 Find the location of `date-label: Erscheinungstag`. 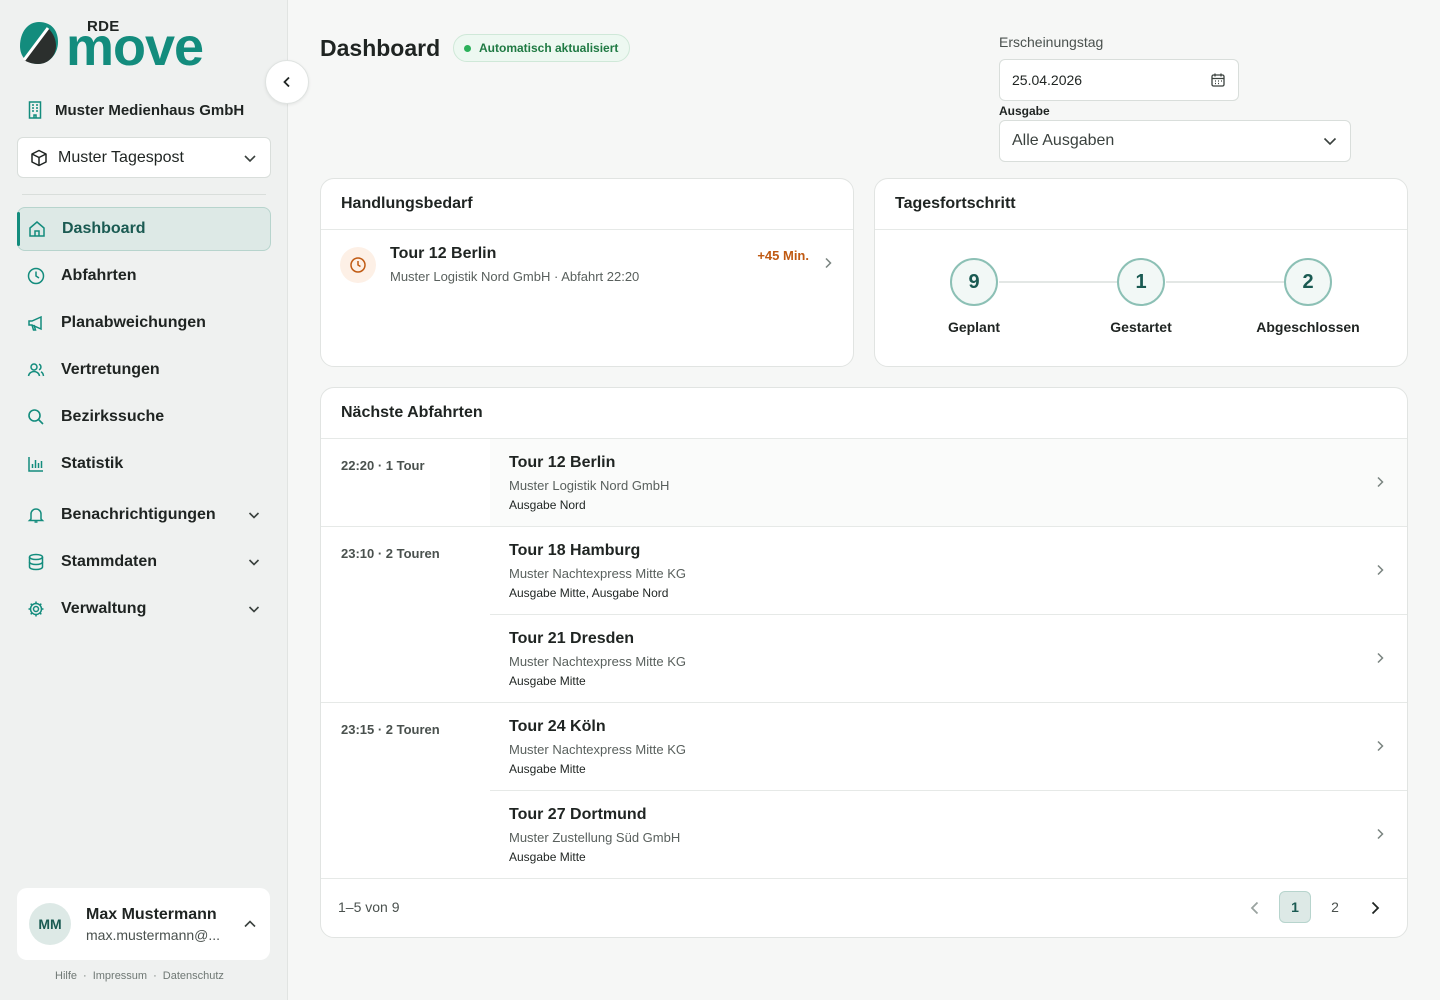

date-label: Erscheinungstag is located at coordinates (1051, 42).